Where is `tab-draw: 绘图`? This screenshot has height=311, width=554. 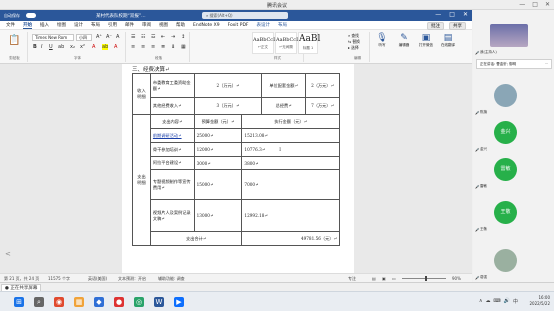 tab-draw: 绘图 is located at coordinates (61, 25).